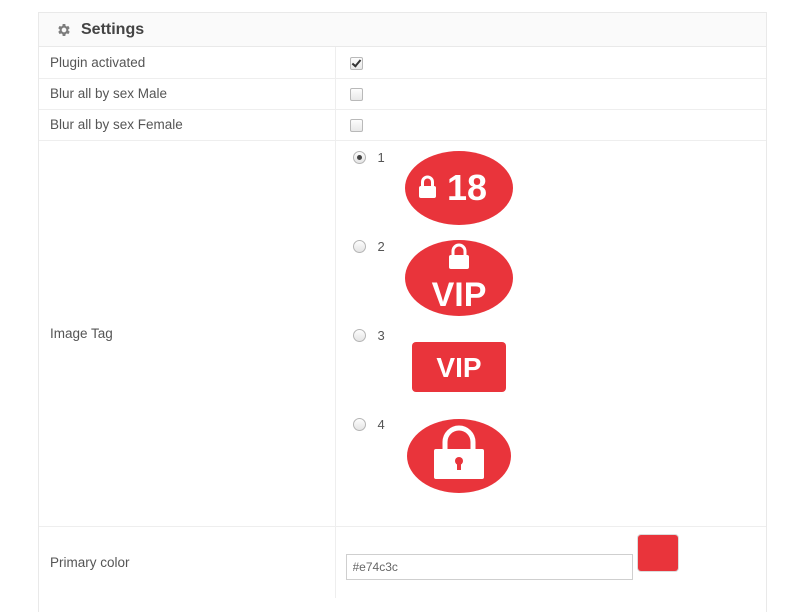 The image size is (800, 612). Describe the element at coordinates (187, 125) in the screenshot. I see `blur-female-label: Blur all by sex Female` at that location.